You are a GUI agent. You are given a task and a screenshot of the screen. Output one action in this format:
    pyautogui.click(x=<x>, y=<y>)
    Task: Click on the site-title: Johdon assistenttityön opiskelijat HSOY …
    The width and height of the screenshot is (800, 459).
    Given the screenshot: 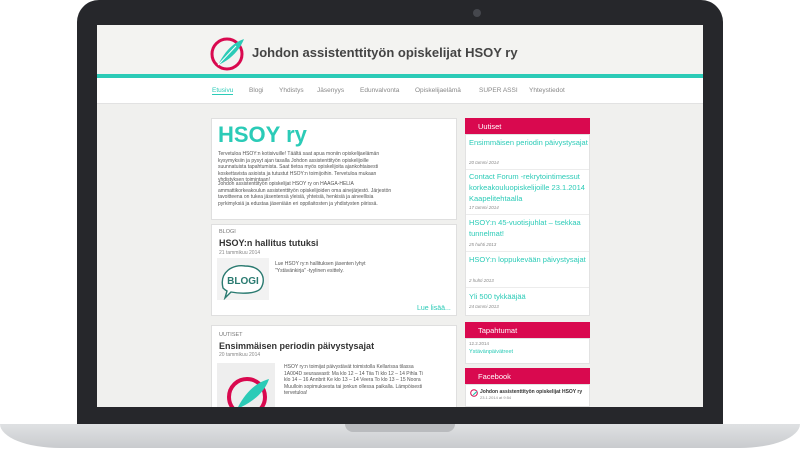 What is the action you would take?
    pyautogui.click(x=385, y=52)
    